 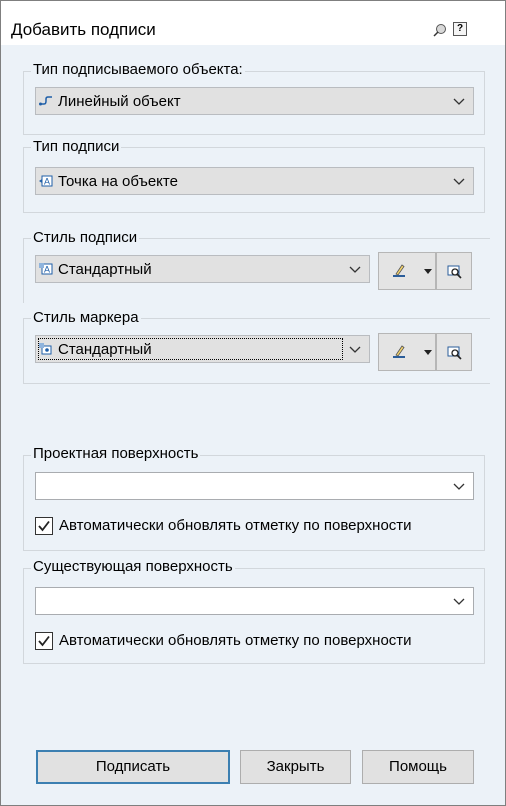 I want to click on label-button: Подписать, so click(x=133, y=767).